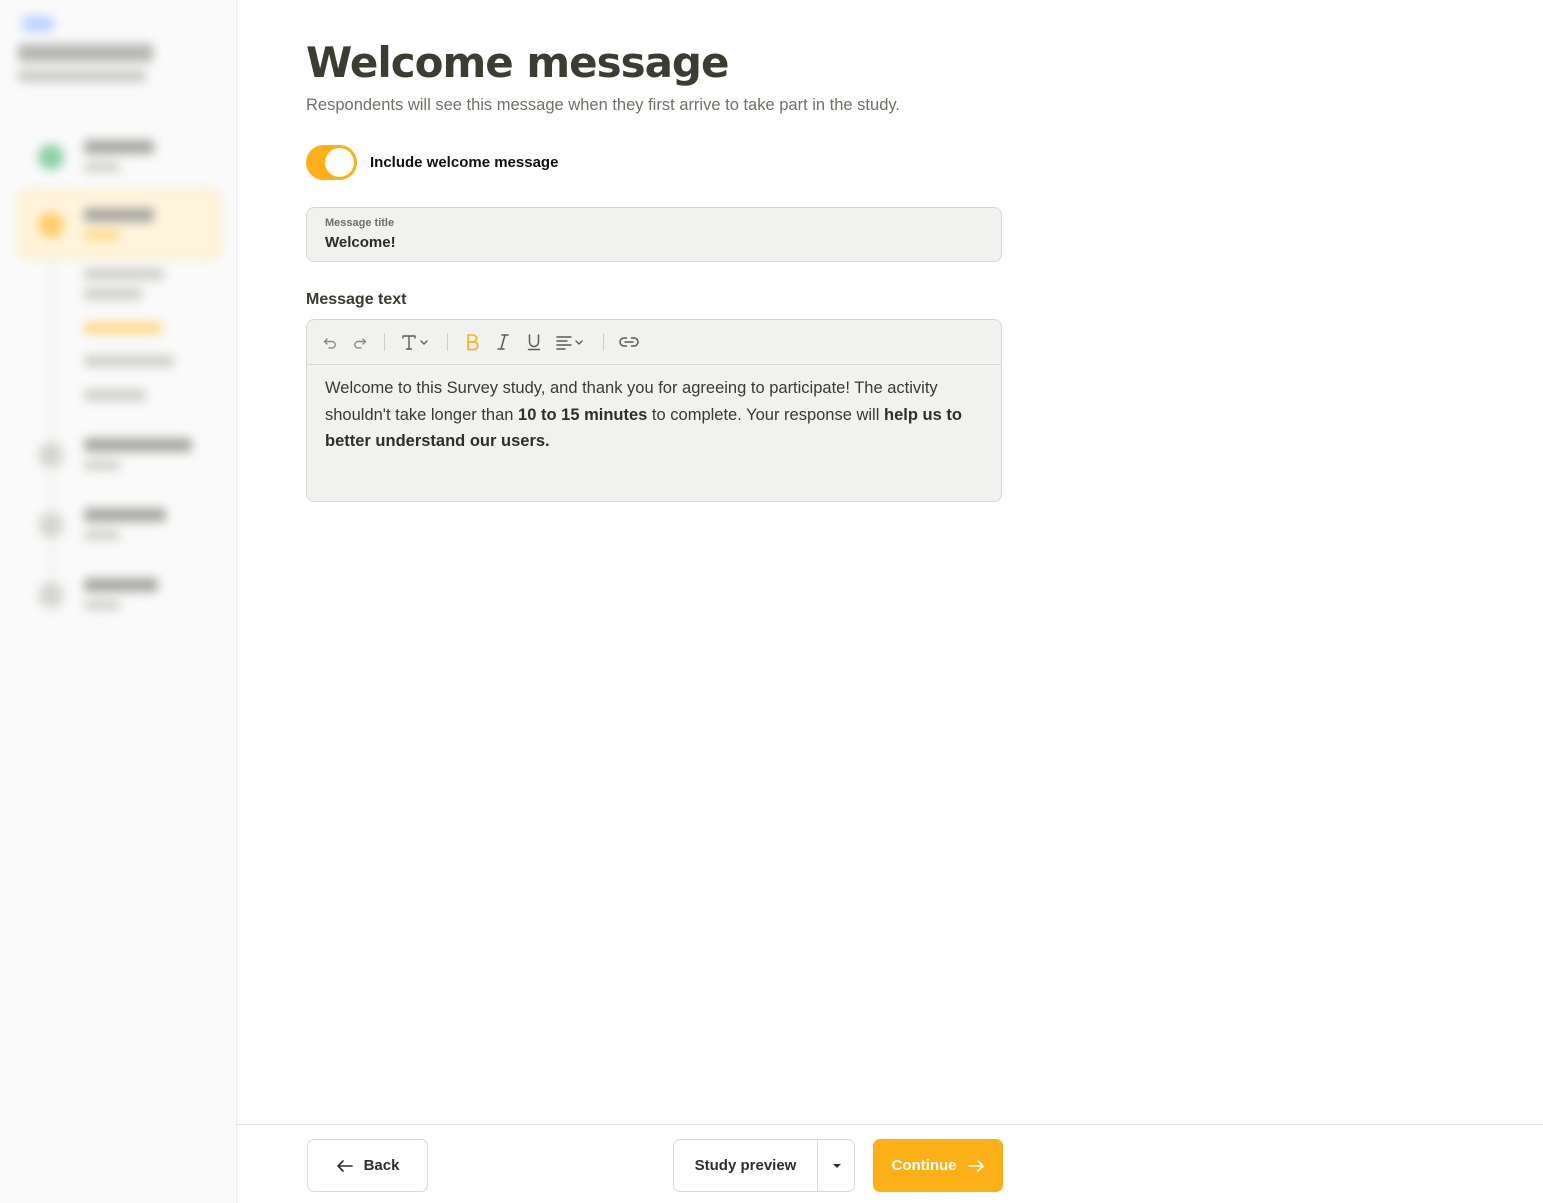  I want to click on sidebar-badge, so click(38, 24).